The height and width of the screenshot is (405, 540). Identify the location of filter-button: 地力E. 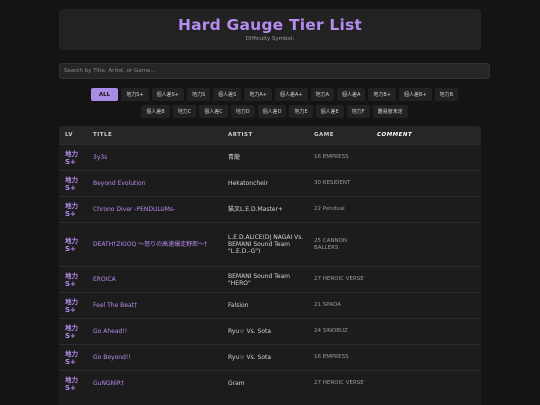
(301, 111).